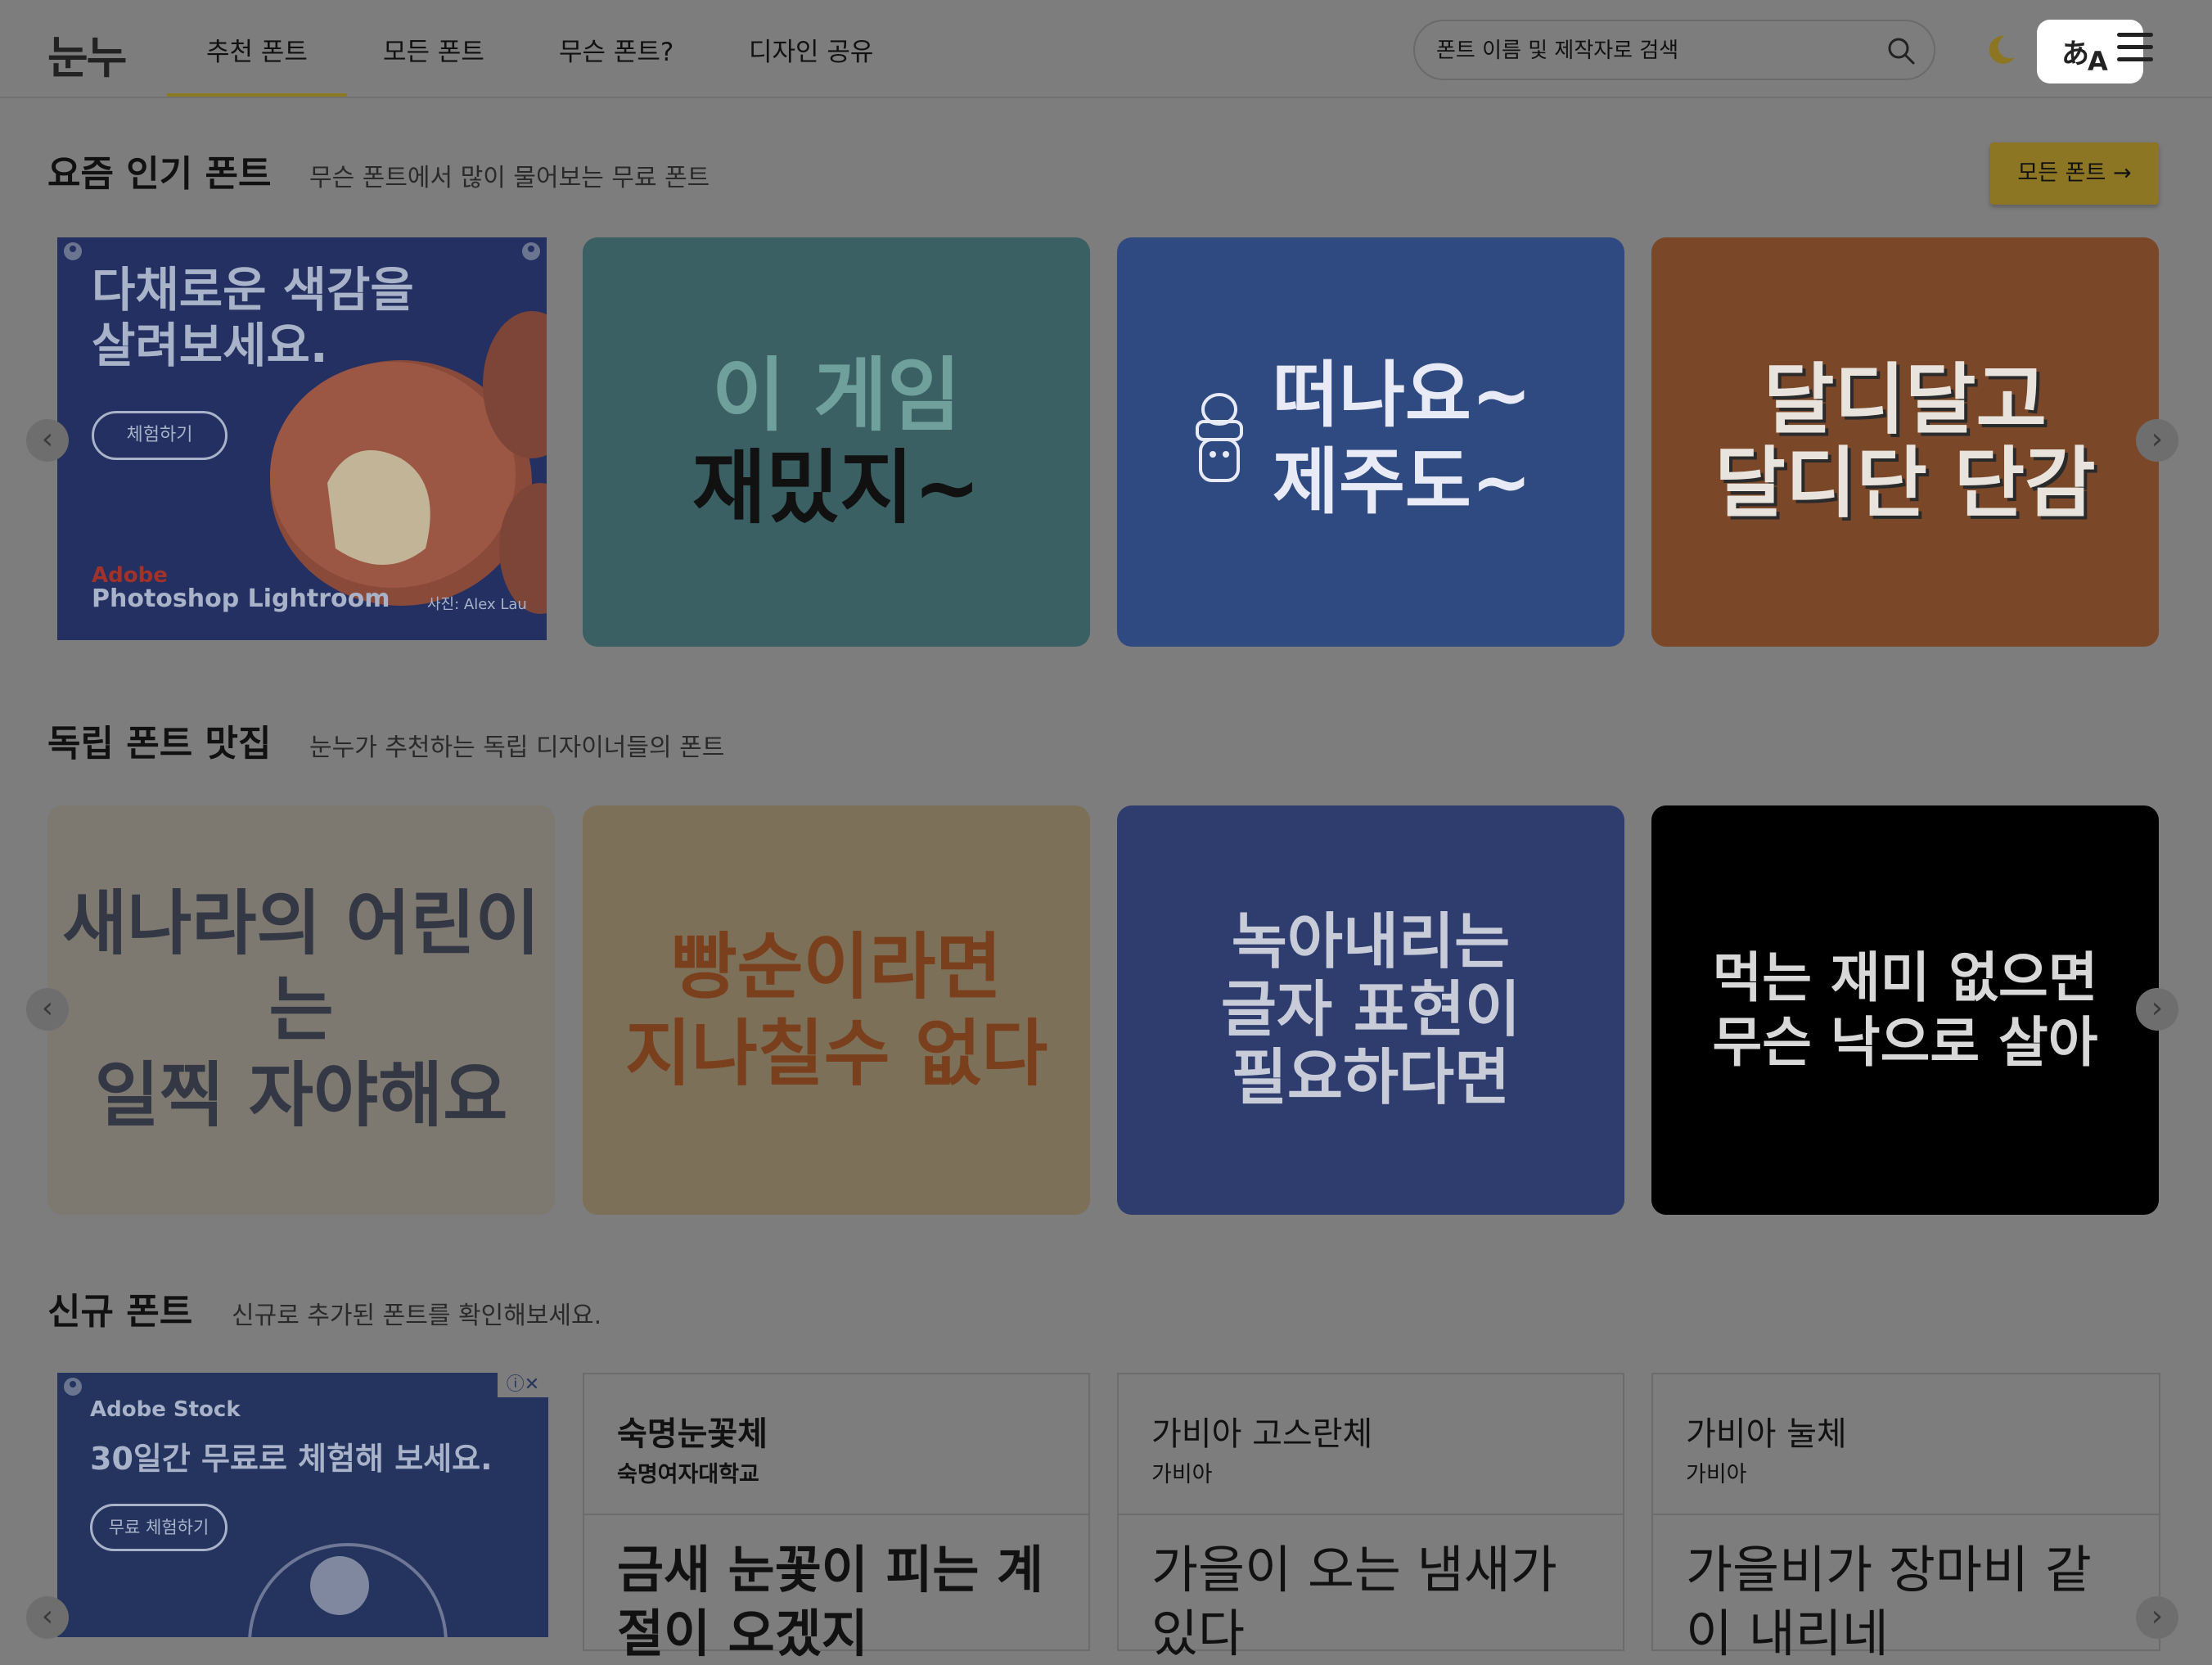  What do you see at coordinates (87, 53) in the screenshot?
I see `noonnu-logo: 눈누` at bounding box center [87, 53].